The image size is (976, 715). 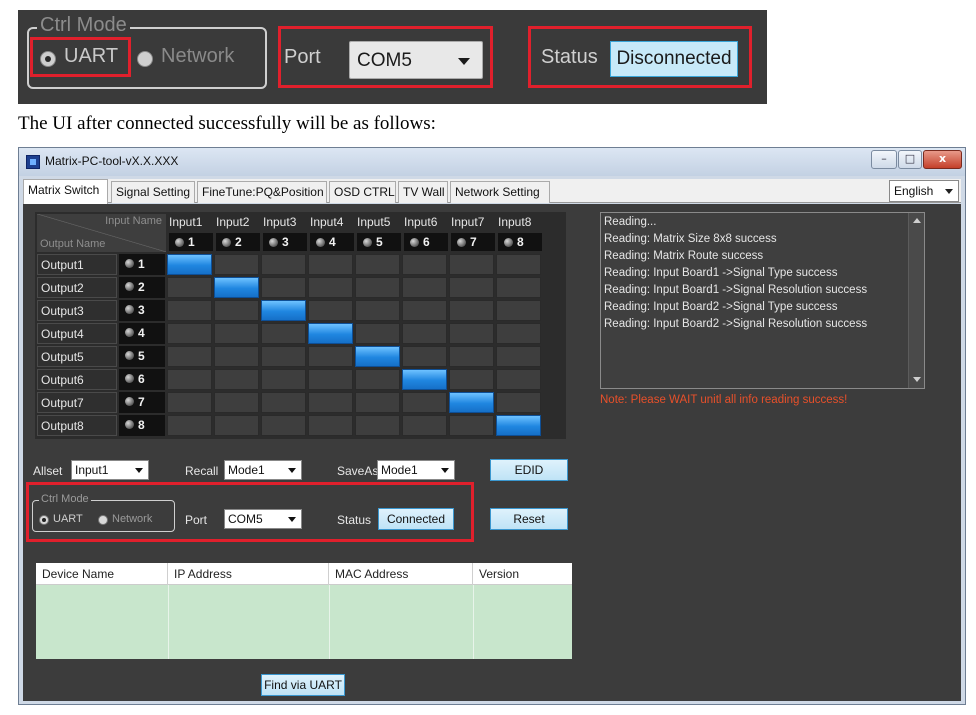 I want to click on tab-osd-ctrl: OSD CTRL, so click(x=362, y=192).